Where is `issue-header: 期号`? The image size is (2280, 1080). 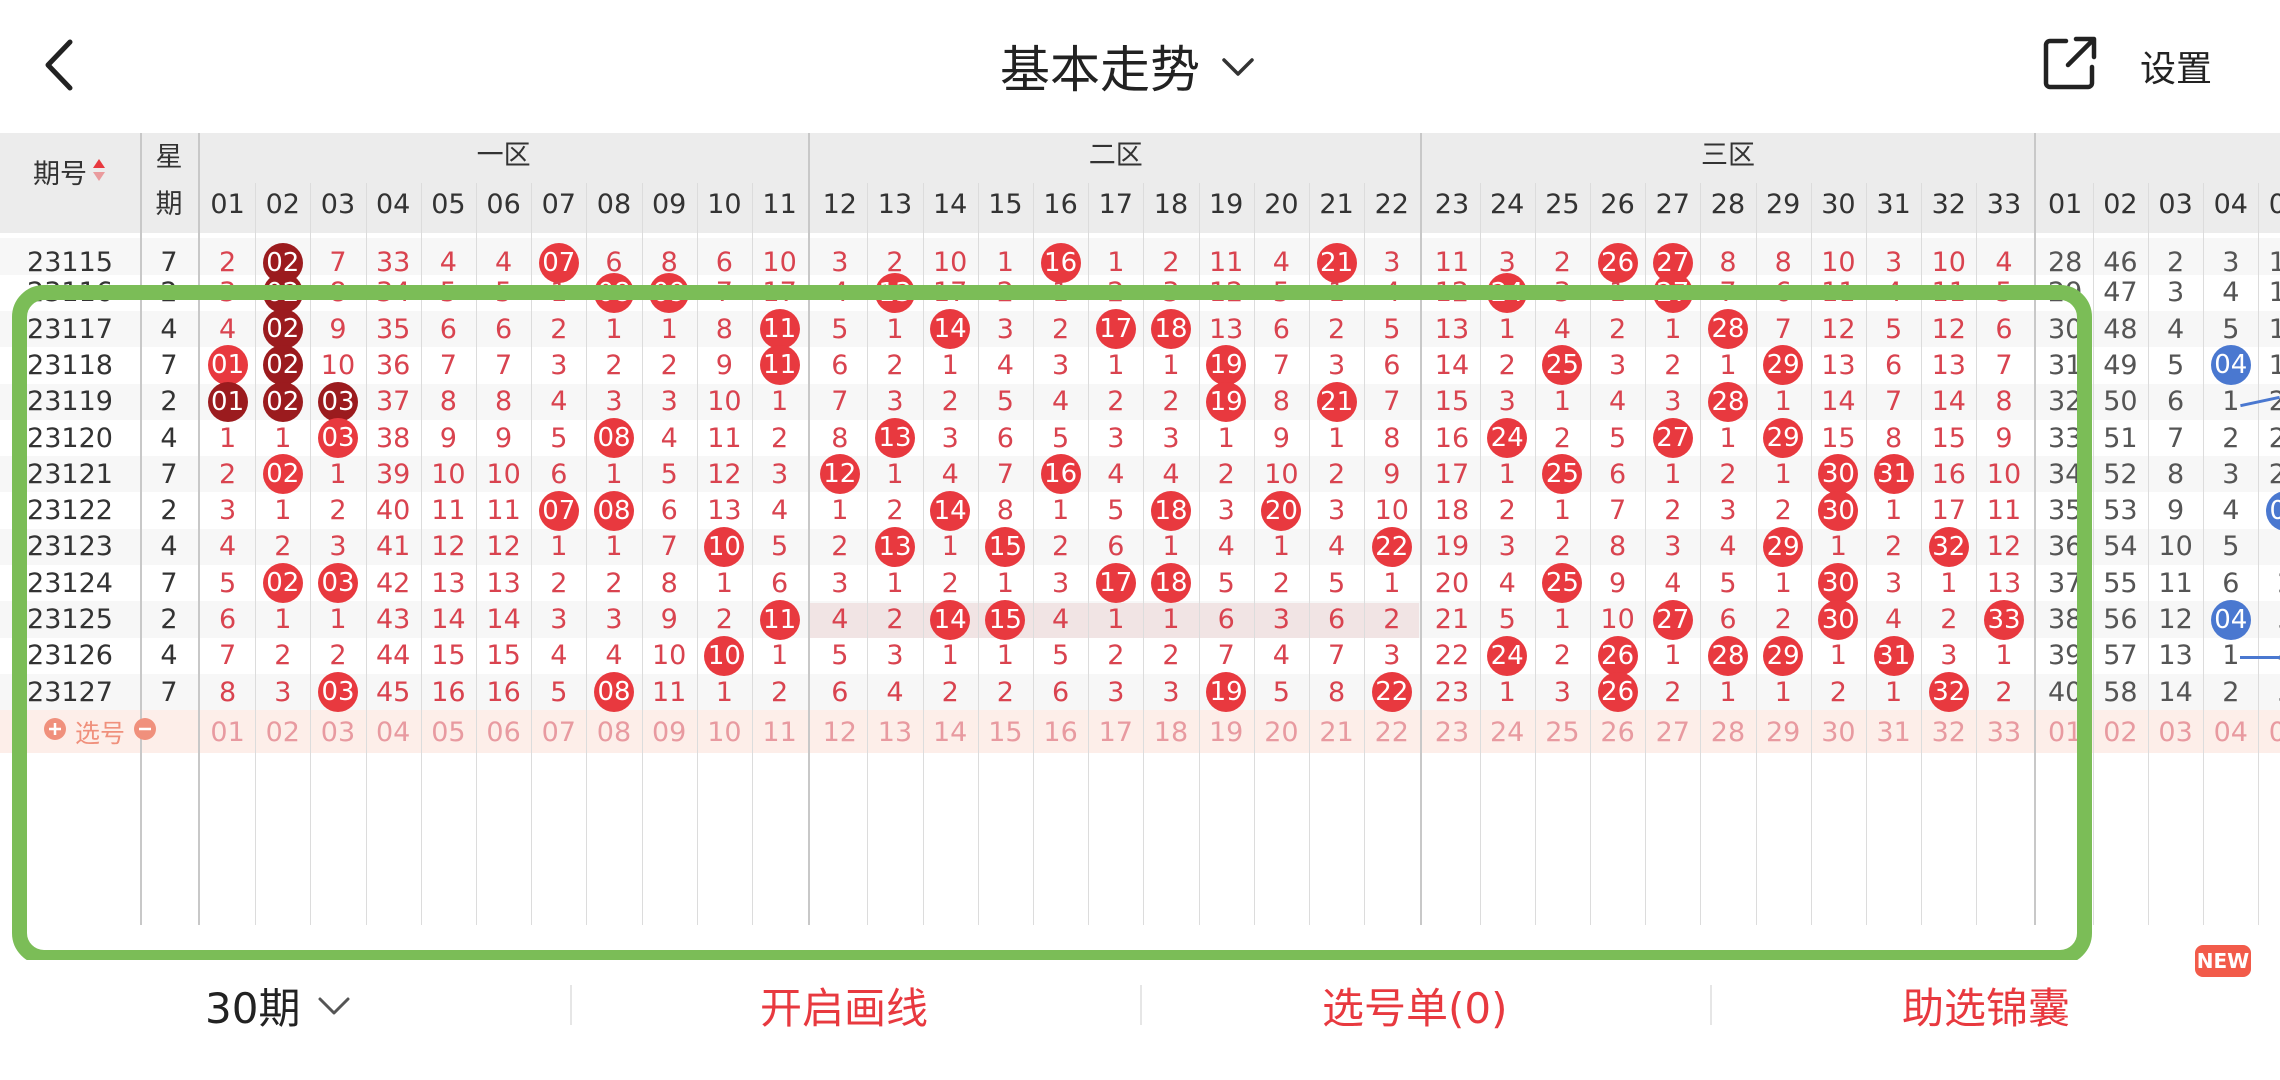 issue-header: 期号 is located at coordinates (70, 175).